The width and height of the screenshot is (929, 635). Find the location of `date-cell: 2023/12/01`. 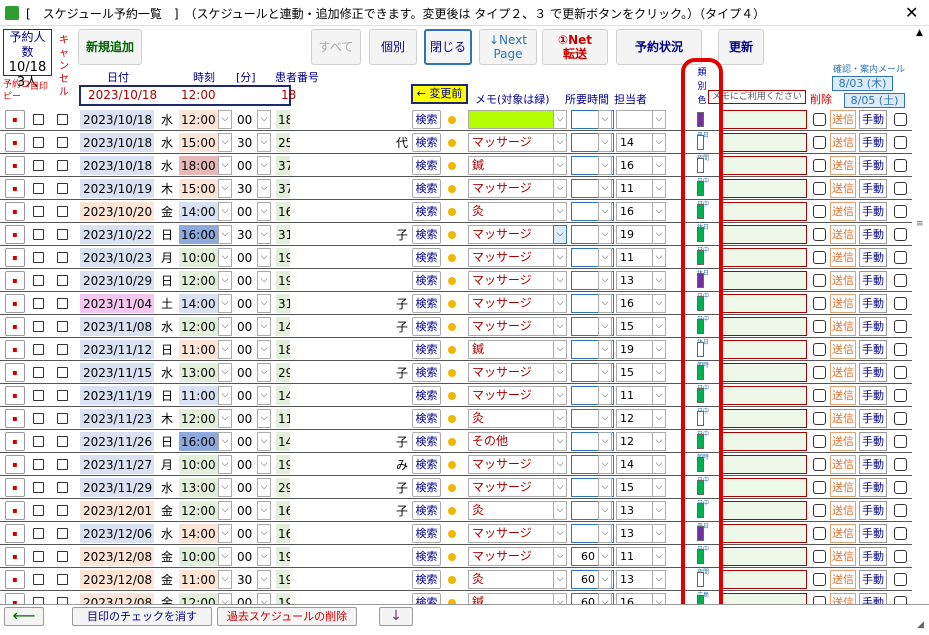

date-cell: 2023/12/01 is located at coordinates (117, 510).